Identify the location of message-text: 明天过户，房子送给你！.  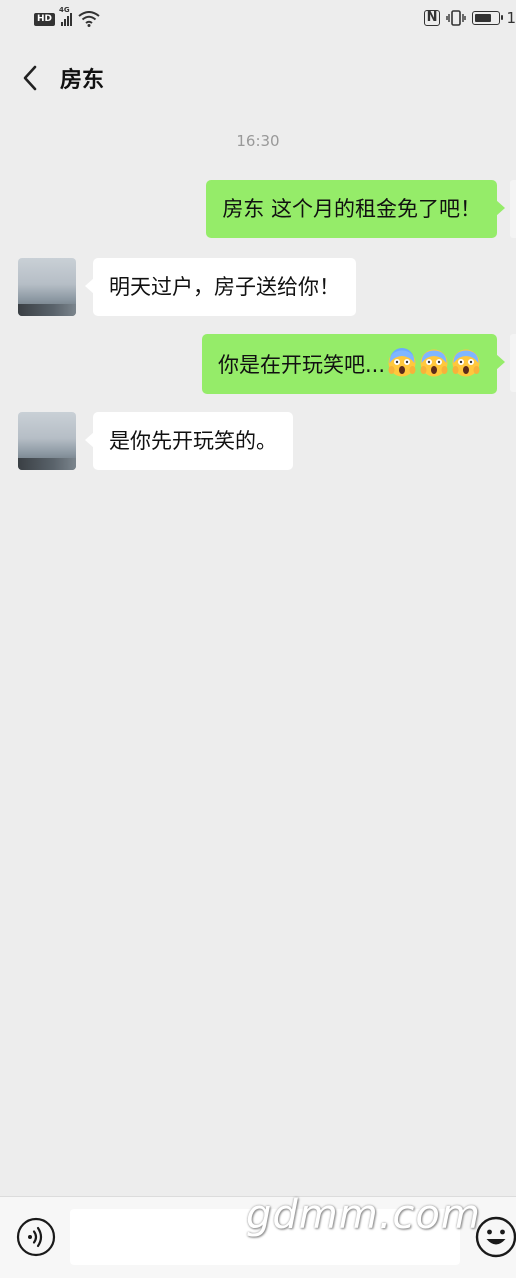
(224, 287).